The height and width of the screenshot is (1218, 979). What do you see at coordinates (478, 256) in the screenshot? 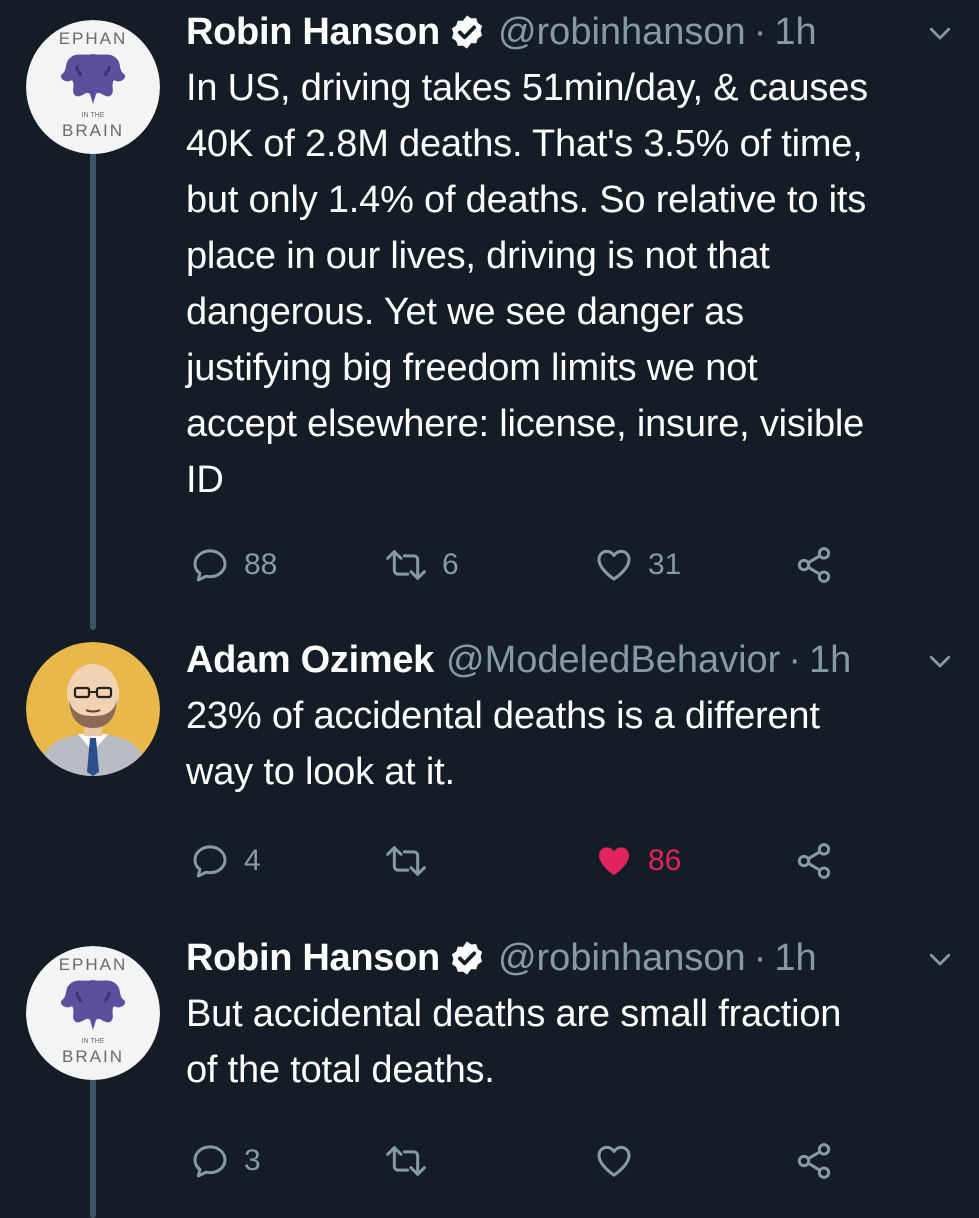
I see `tweet-text-line: place in our lives, driving is not that` at bounding box center [478, 256].